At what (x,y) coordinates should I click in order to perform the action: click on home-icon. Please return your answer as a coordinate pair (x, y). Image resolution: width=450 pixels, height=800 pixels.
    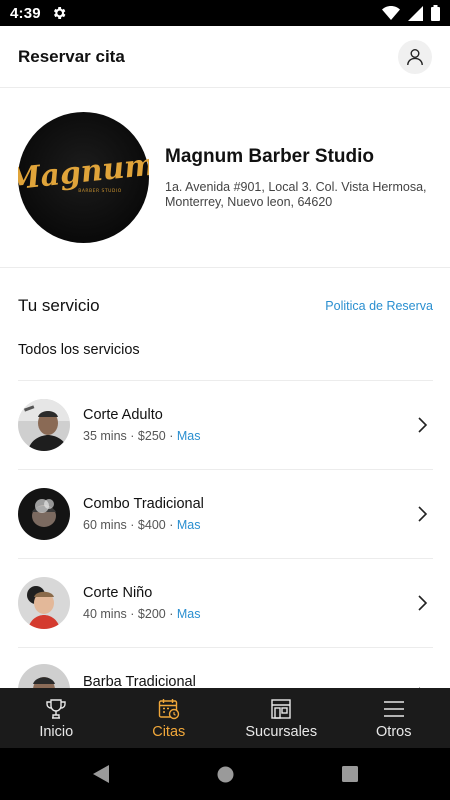
    Looking at the image, I should click on (225, 774).